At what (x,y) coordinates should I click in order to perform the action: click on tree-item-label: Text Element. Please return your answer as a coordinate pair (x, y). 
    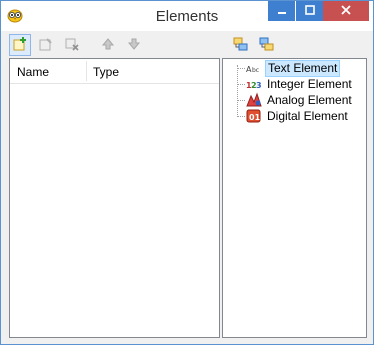
    Looking at the image, I should click on (303, 68).